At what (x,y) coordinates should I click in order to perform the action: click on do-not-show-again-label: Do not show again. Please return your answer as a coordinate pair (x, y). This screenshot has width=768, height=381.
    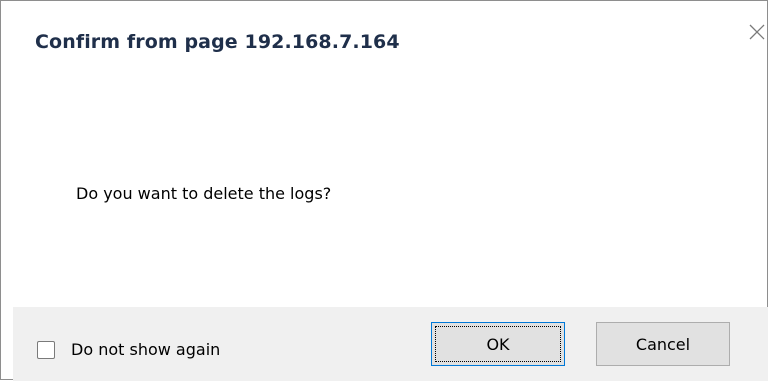
    Looking at the image, I should click on (146, 349).